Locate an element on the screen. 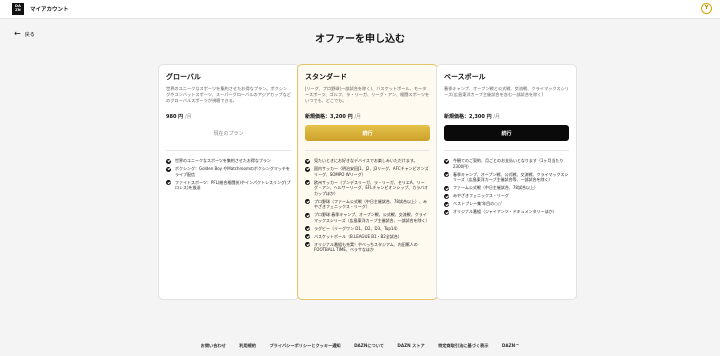 This screenshot has width=720, height=356. dazn-logo: DA ZN is located at coordinates (18, 9).